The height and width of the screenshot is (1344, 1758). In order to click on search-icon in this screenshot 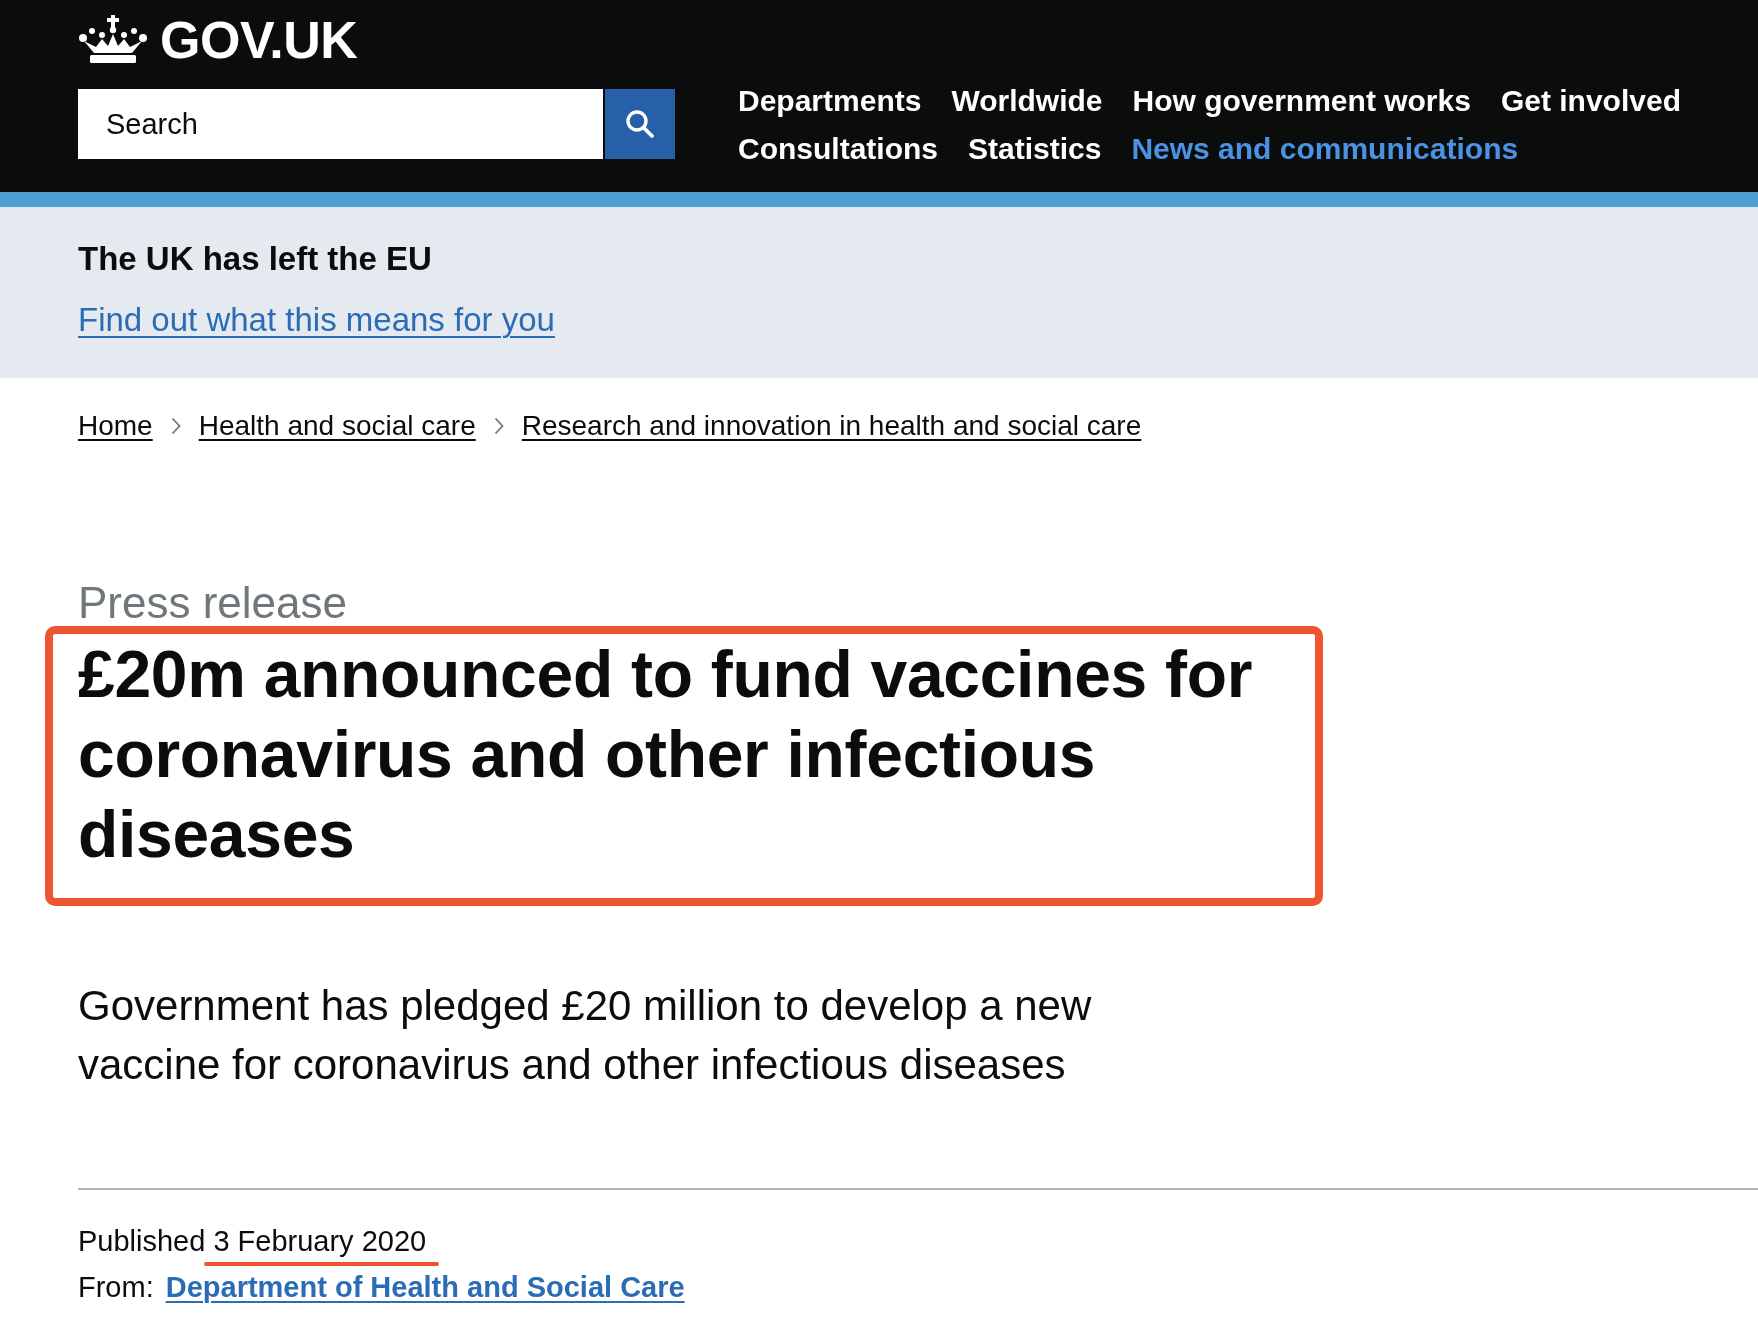, I will do `click(640, 124)`.